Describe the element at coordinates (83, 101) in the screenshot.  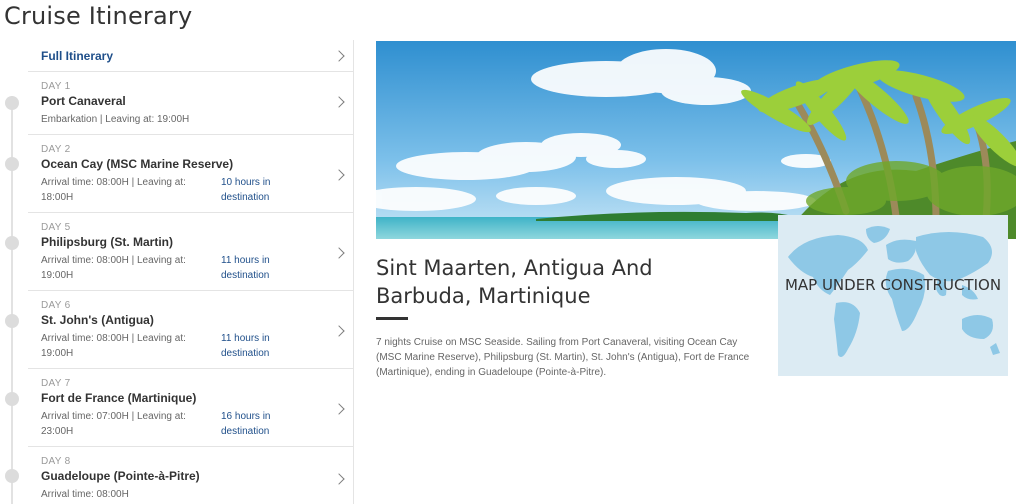
I see `port-name: Port Canaveral` at that location.